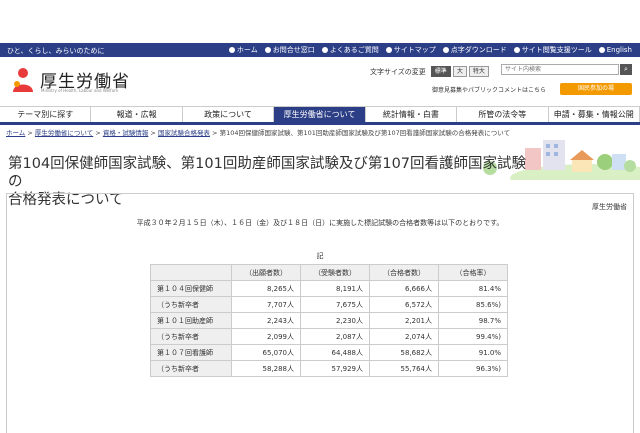 The width and height of the screenshot is (640, 433). What do you see at coordinates (473, 288) in the screenshot?
I see `cell-pass-rate: 81.4%` at bounding box center [473, 288].